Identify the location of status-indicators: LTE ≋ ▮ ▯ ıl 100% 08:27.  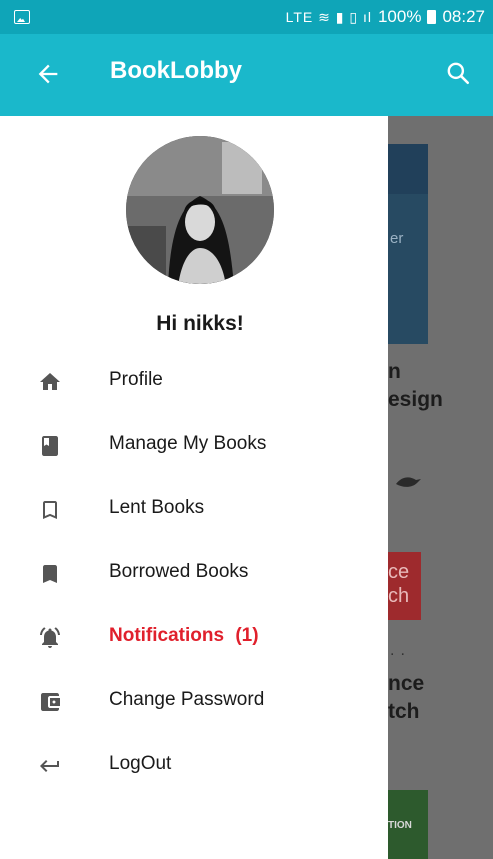
(385, 17).